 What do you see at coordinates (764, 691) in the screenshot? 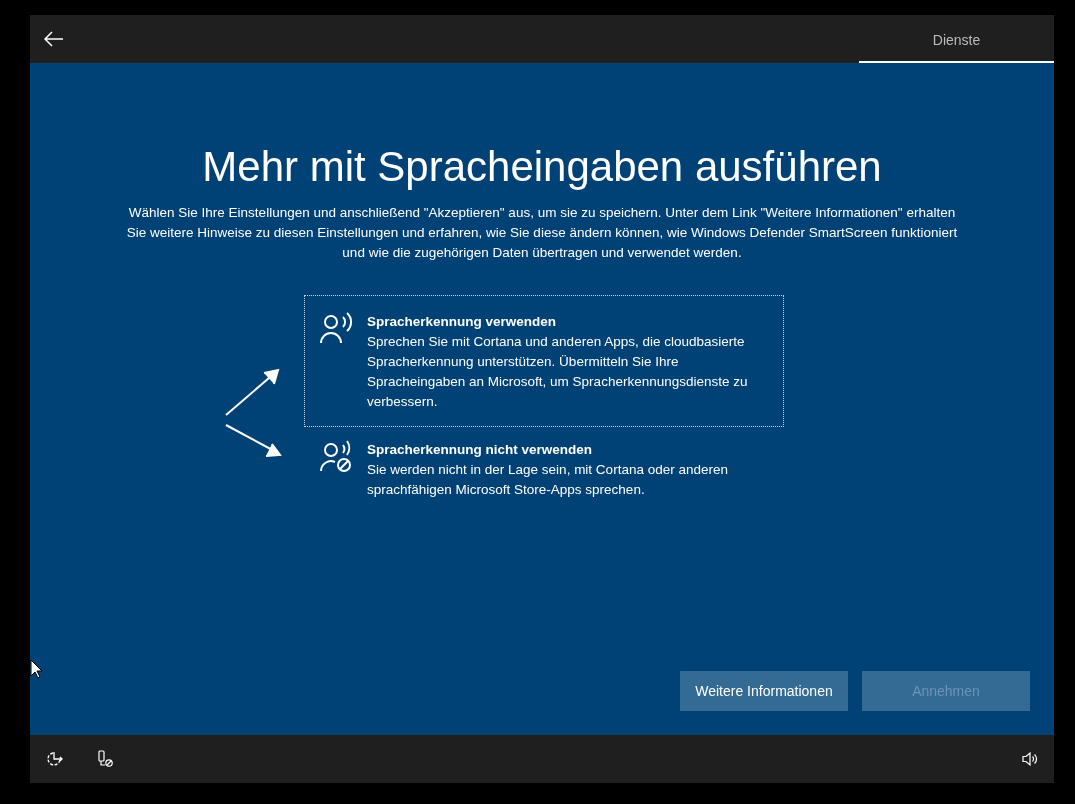
I see `dialog-button: Weitere Informationen` at bounding box center [764, 691].